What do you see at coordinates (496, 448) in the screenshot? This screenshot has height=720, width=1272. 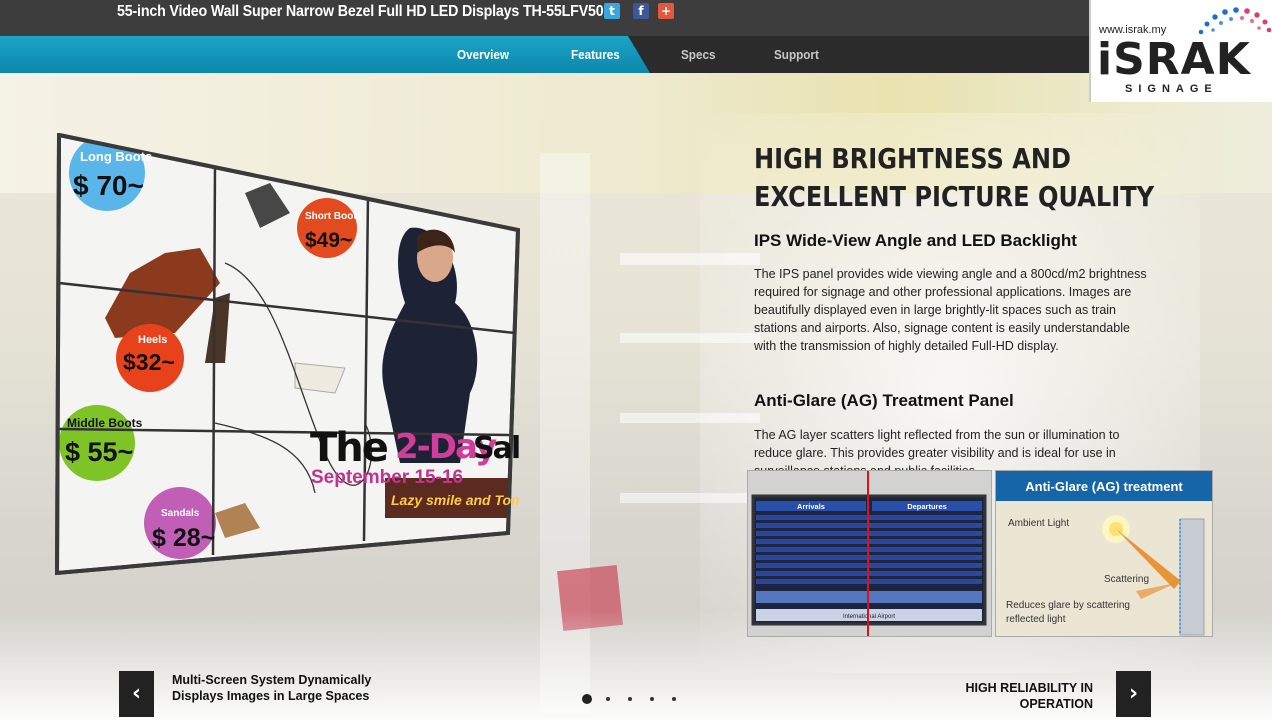 I see `sale-word: Sale` at bounding box center [496, 448].